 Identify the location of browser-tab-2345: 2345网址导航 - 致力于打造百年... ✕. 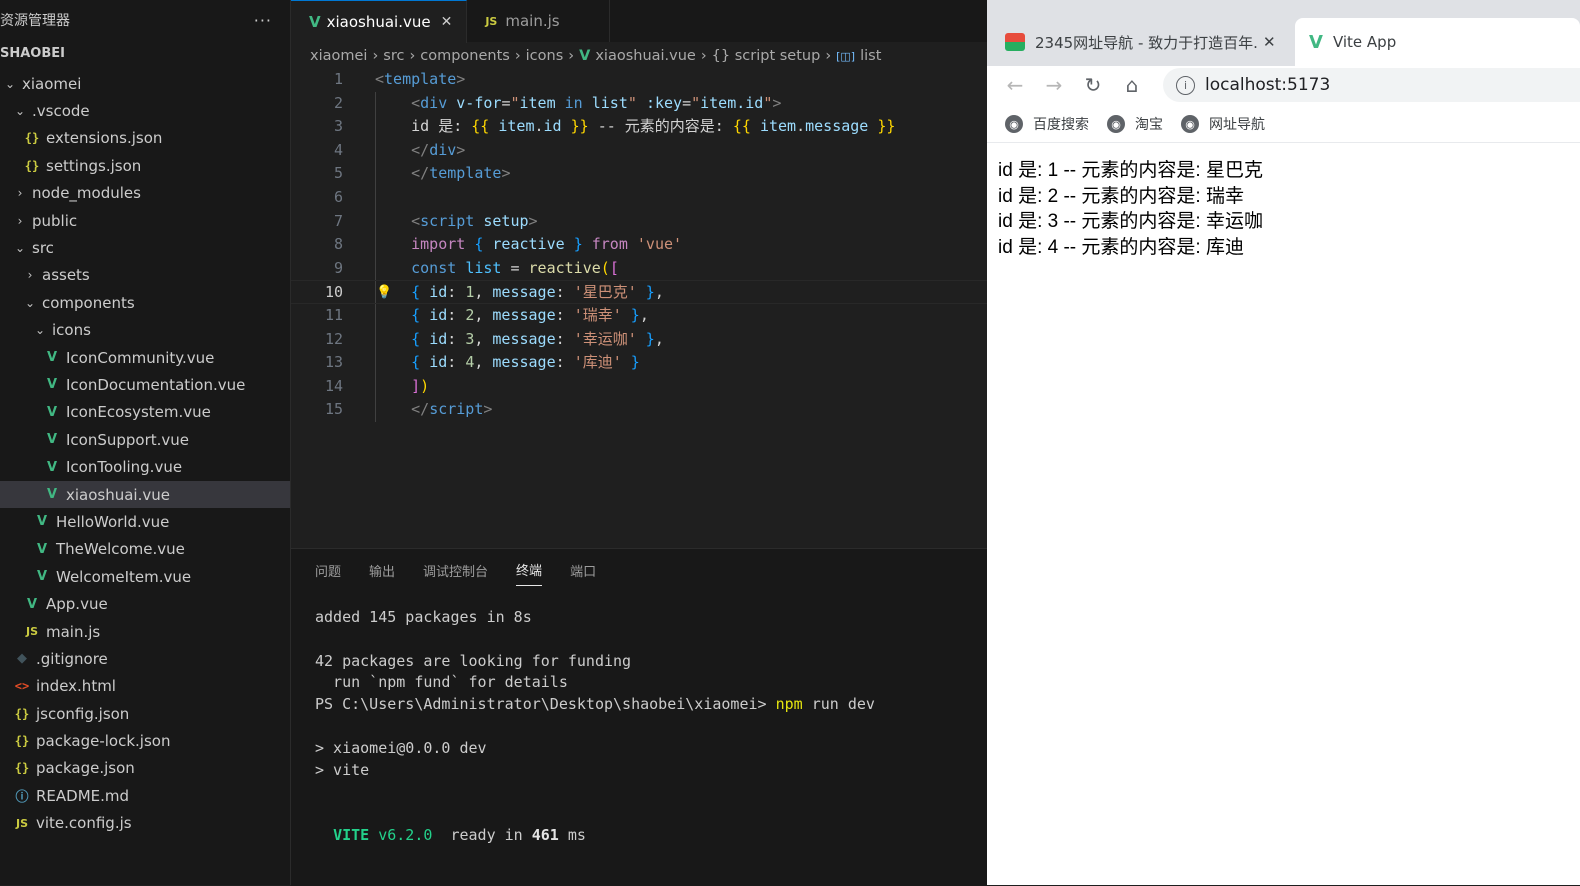
(1150, 42).